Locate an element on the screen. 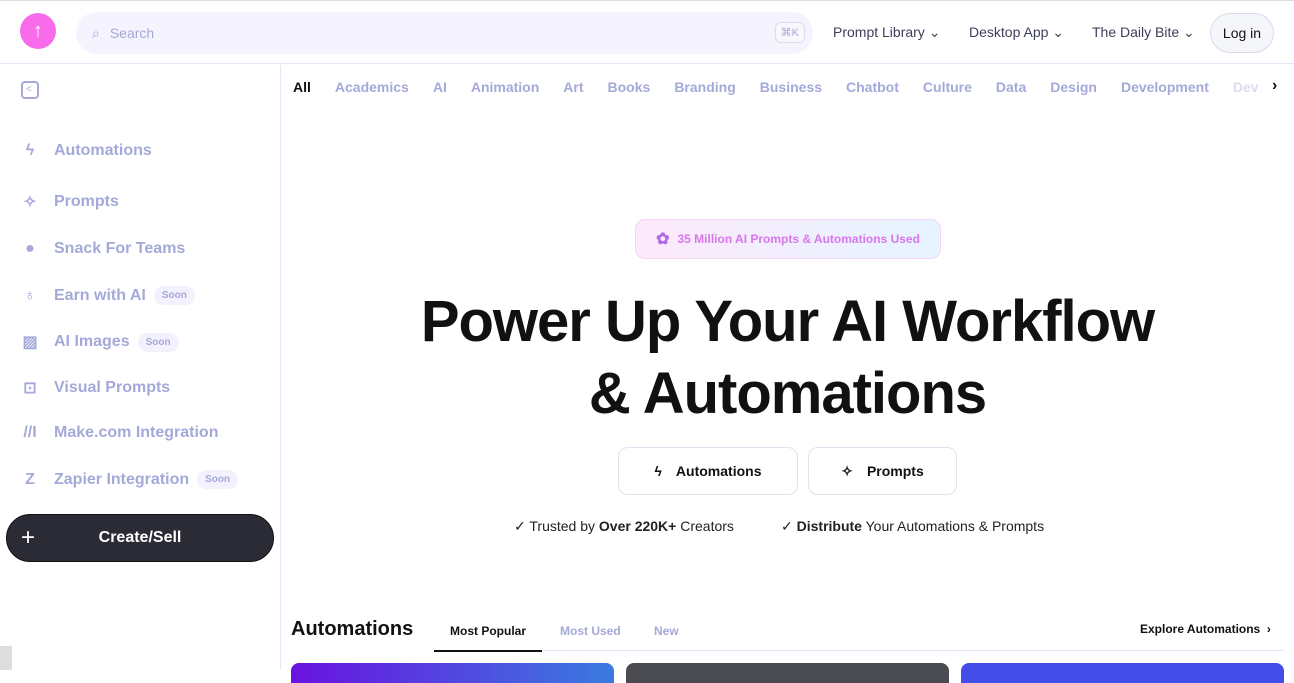 This screenshot has width=1294, height=683. sidebar-item-automations: ϟ Automations is located at coordinates (86, 151).